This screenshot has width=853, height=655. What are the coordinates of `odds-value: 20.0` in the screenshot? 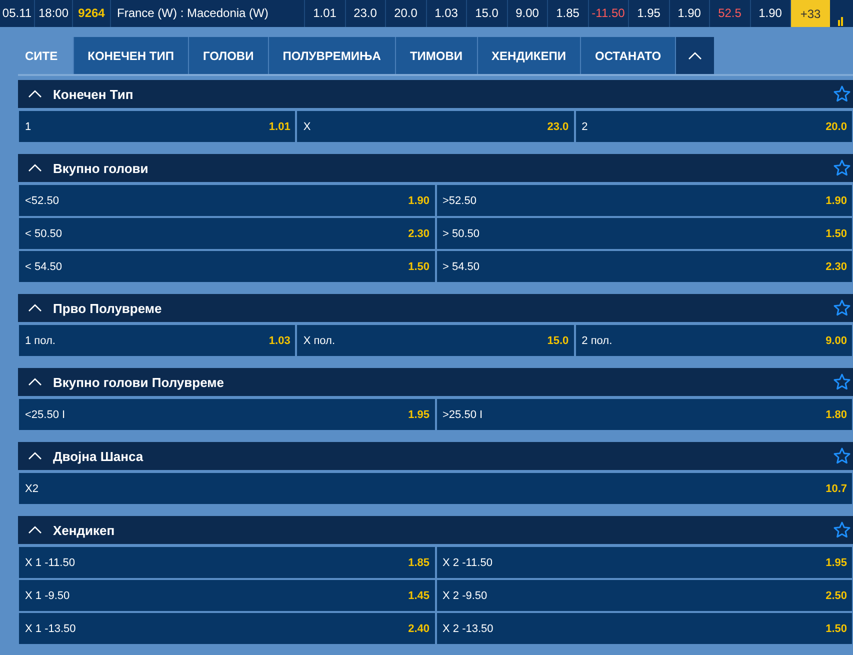 It's located at (406, 13).